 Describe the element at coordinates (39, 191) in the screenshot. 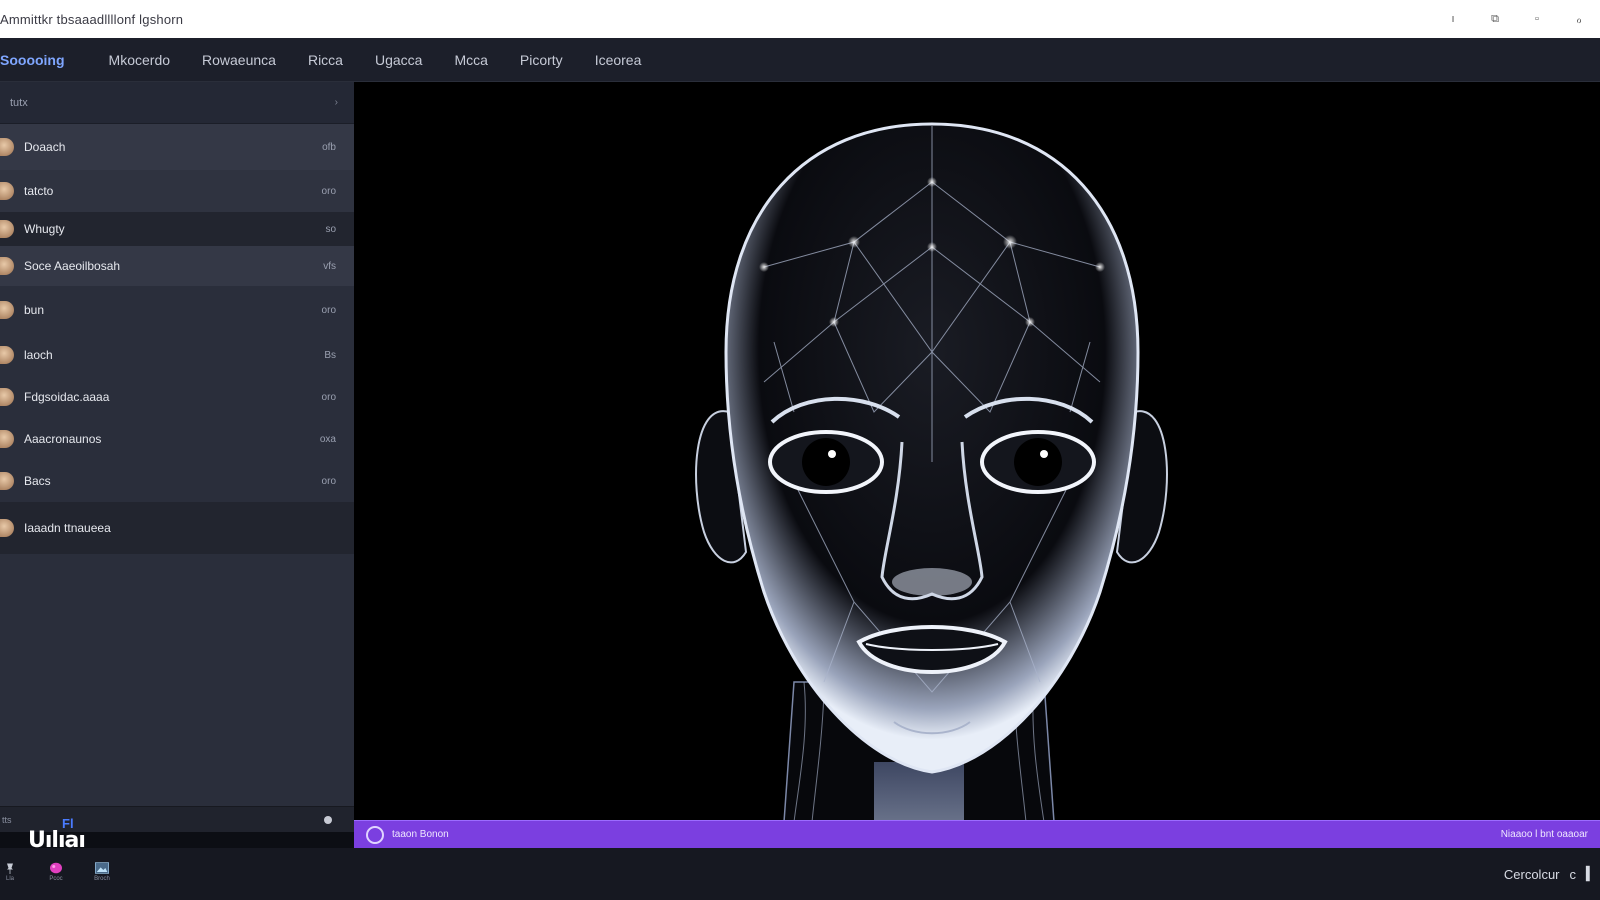

I see `list-item-name: tatcto` at that location.